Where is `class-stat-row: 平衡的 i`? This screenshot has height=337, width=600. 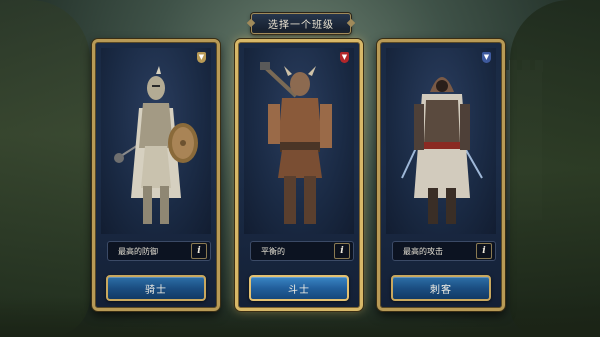
class-stat-row: 平衡的 i is located at coordinates (302, 251).